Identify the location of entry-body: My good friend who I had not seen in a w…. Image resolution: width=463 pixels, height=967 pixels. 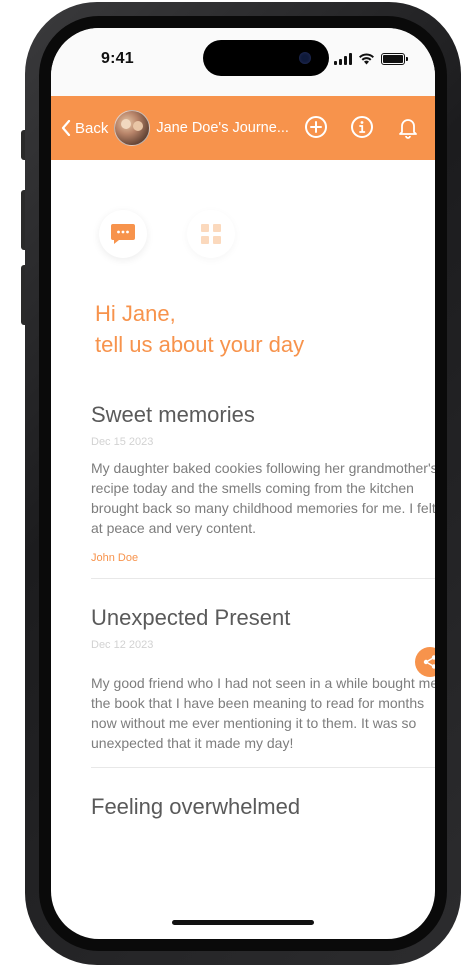
(263, 713).